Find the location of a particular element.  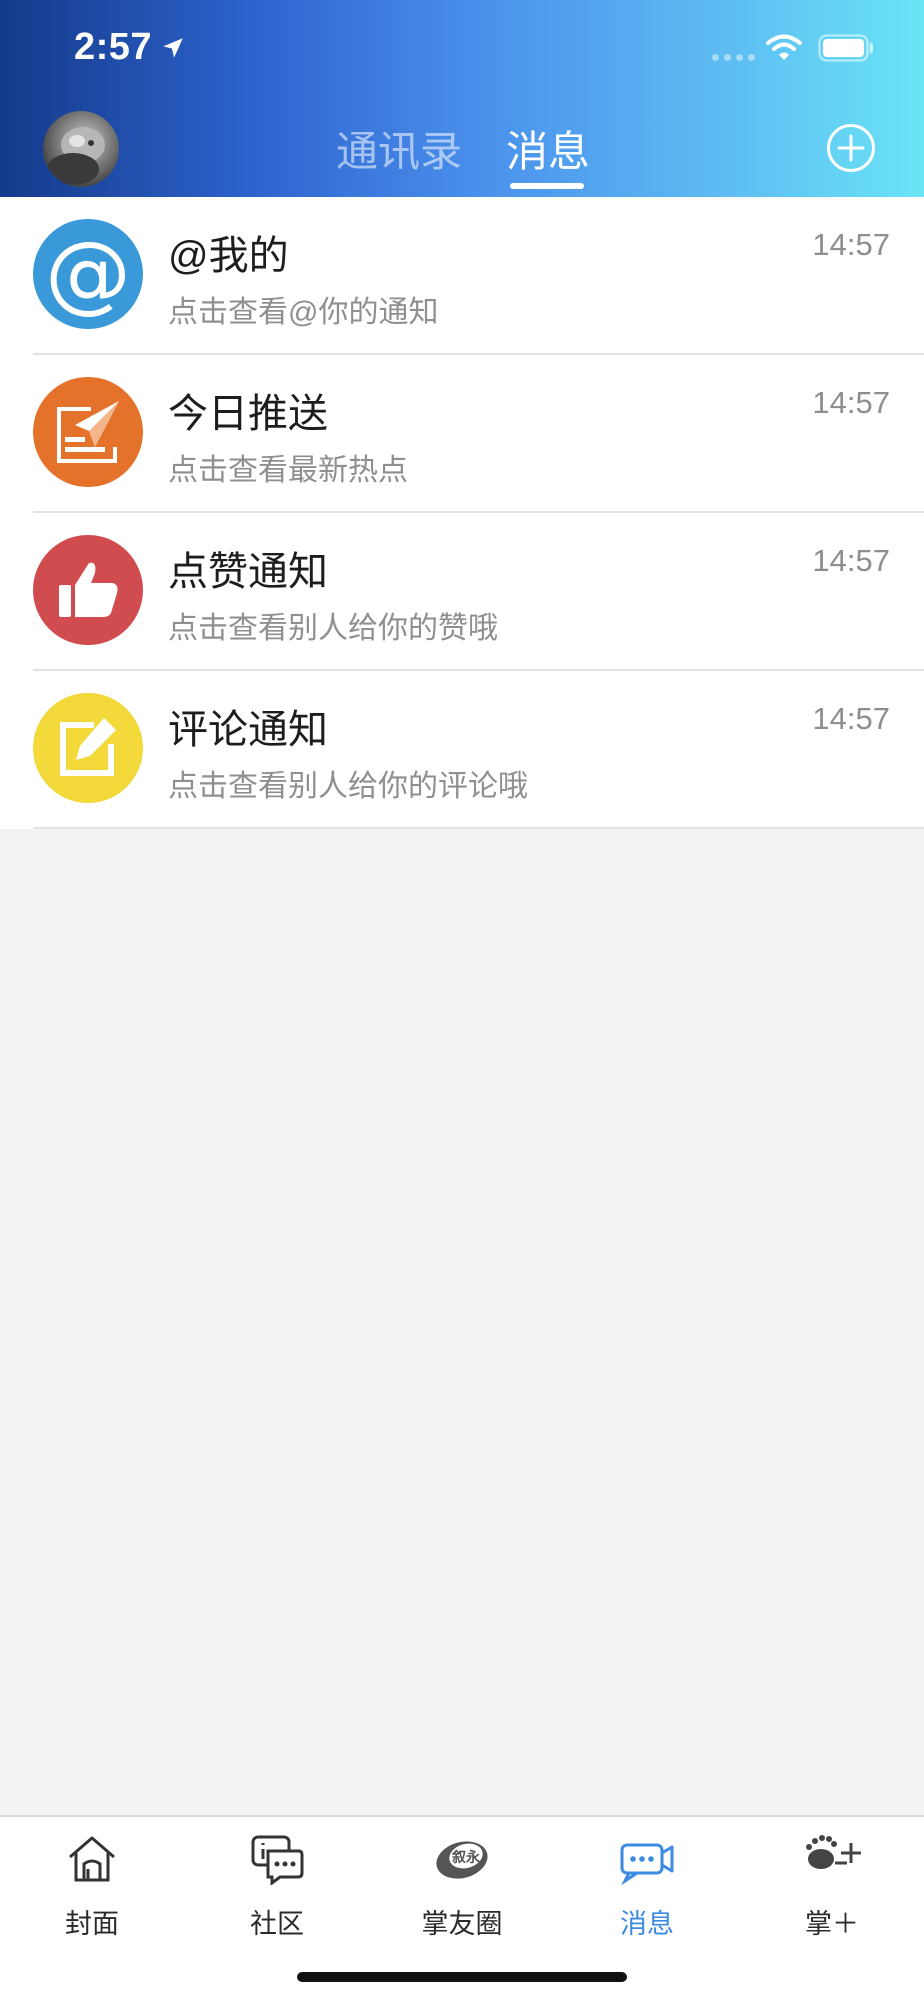

message-icon is located at coordinates (647, 1864).